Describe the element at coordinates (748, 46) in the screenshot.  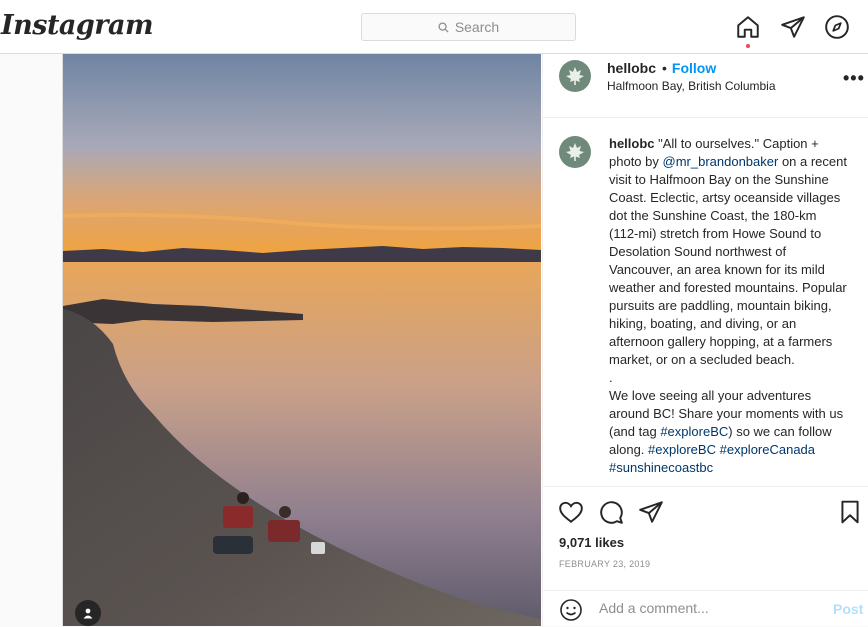
I see `notification-dot` at that location.